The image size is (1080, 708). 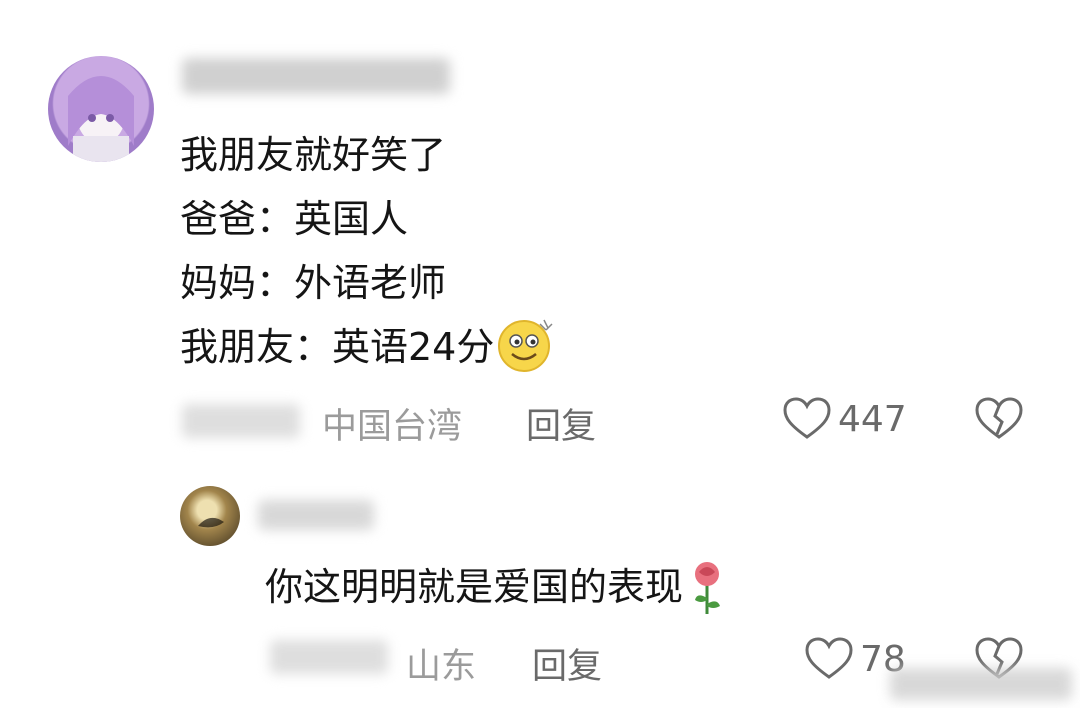 I want to click on reply-text: 你这明明就是爱国的表现, so click(x=474, y=587).